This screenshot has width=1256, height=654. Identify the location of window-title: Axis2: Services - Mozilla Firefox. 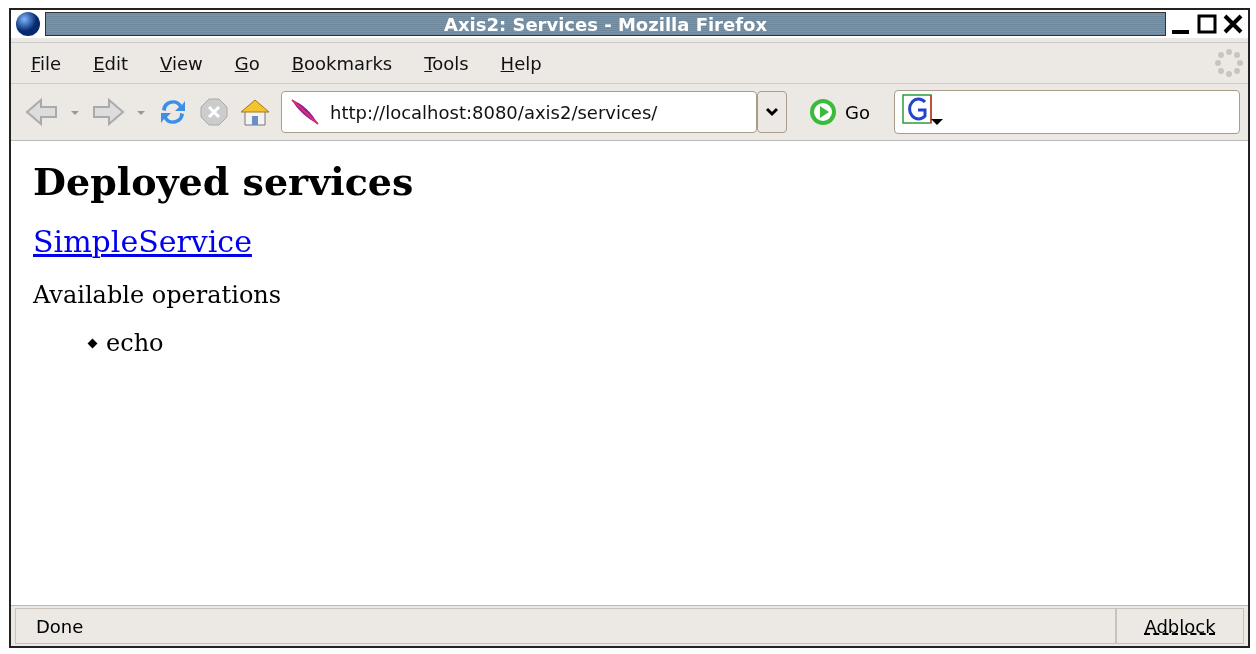
(605, 24).